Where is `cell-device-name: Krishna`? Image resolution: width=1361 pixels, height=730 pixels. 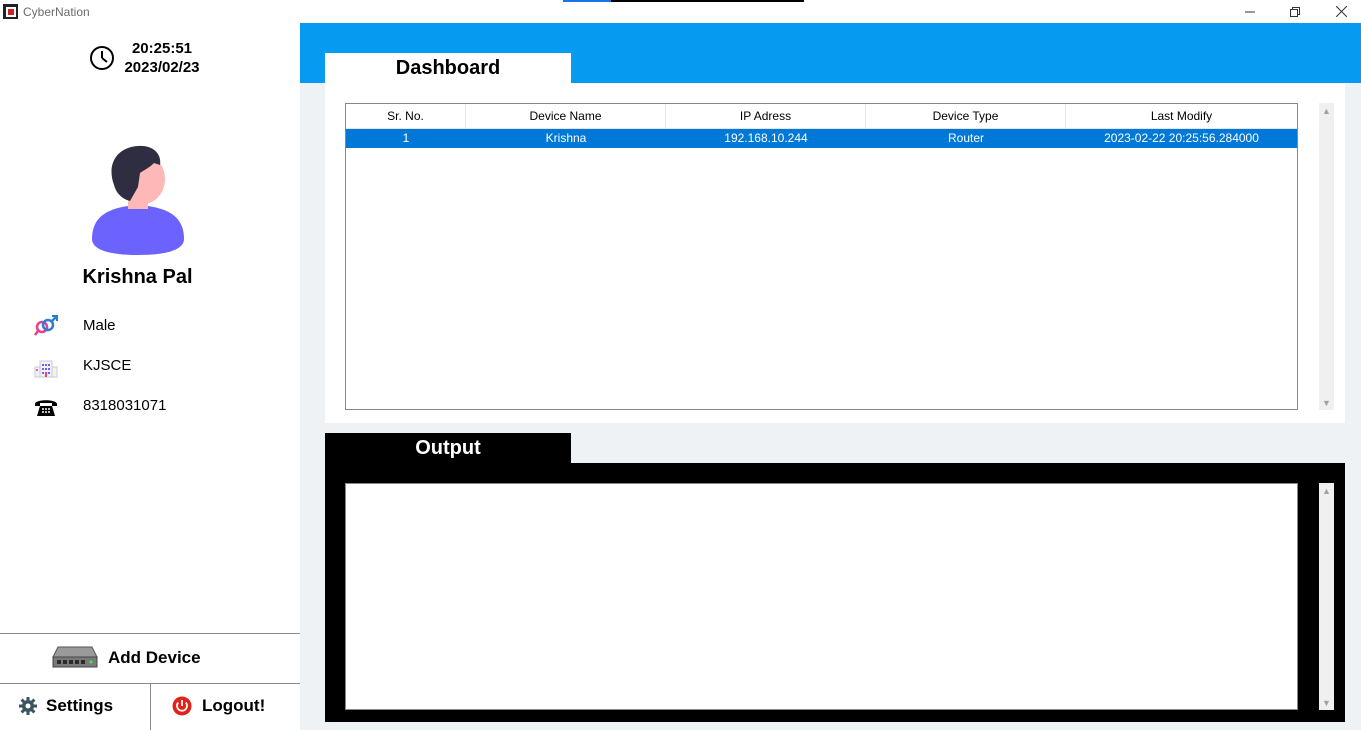
cell-device-name: Krishna is located at coordinates (566, 138).